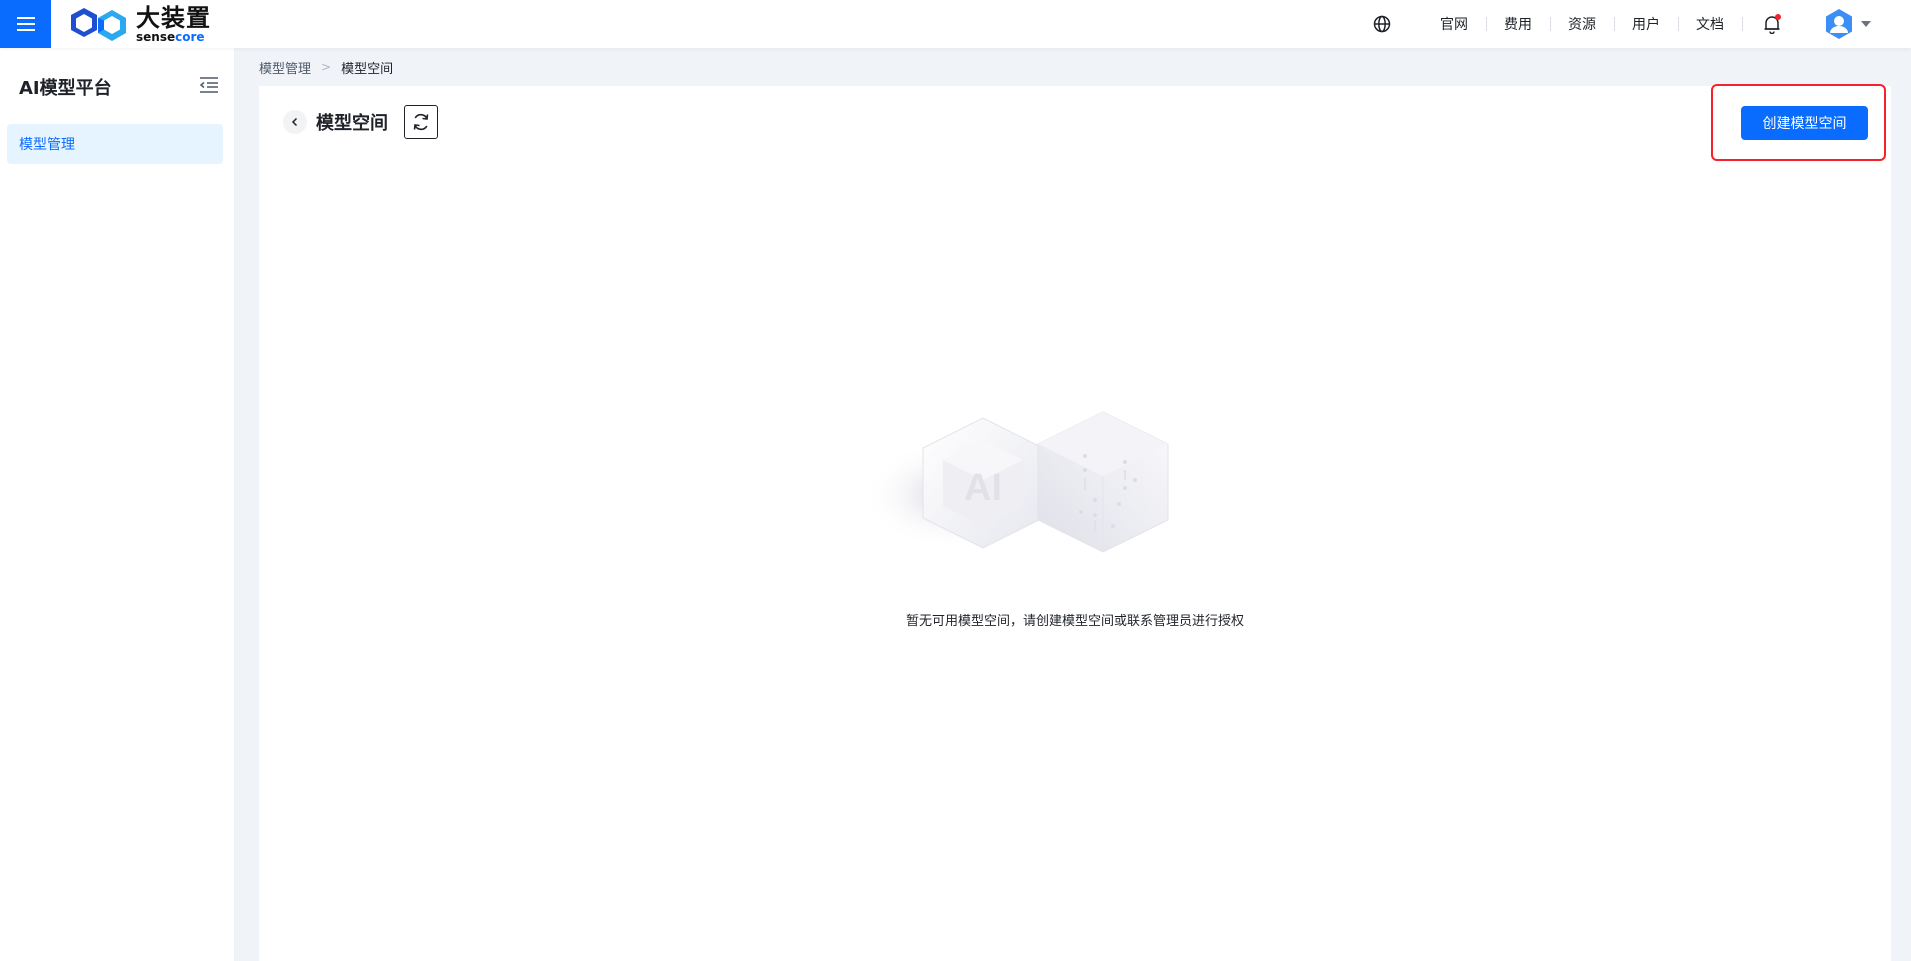  Describe the element at coordinates (1866, 24) in the screenshot. I see `chevron-down-icon` at that location.